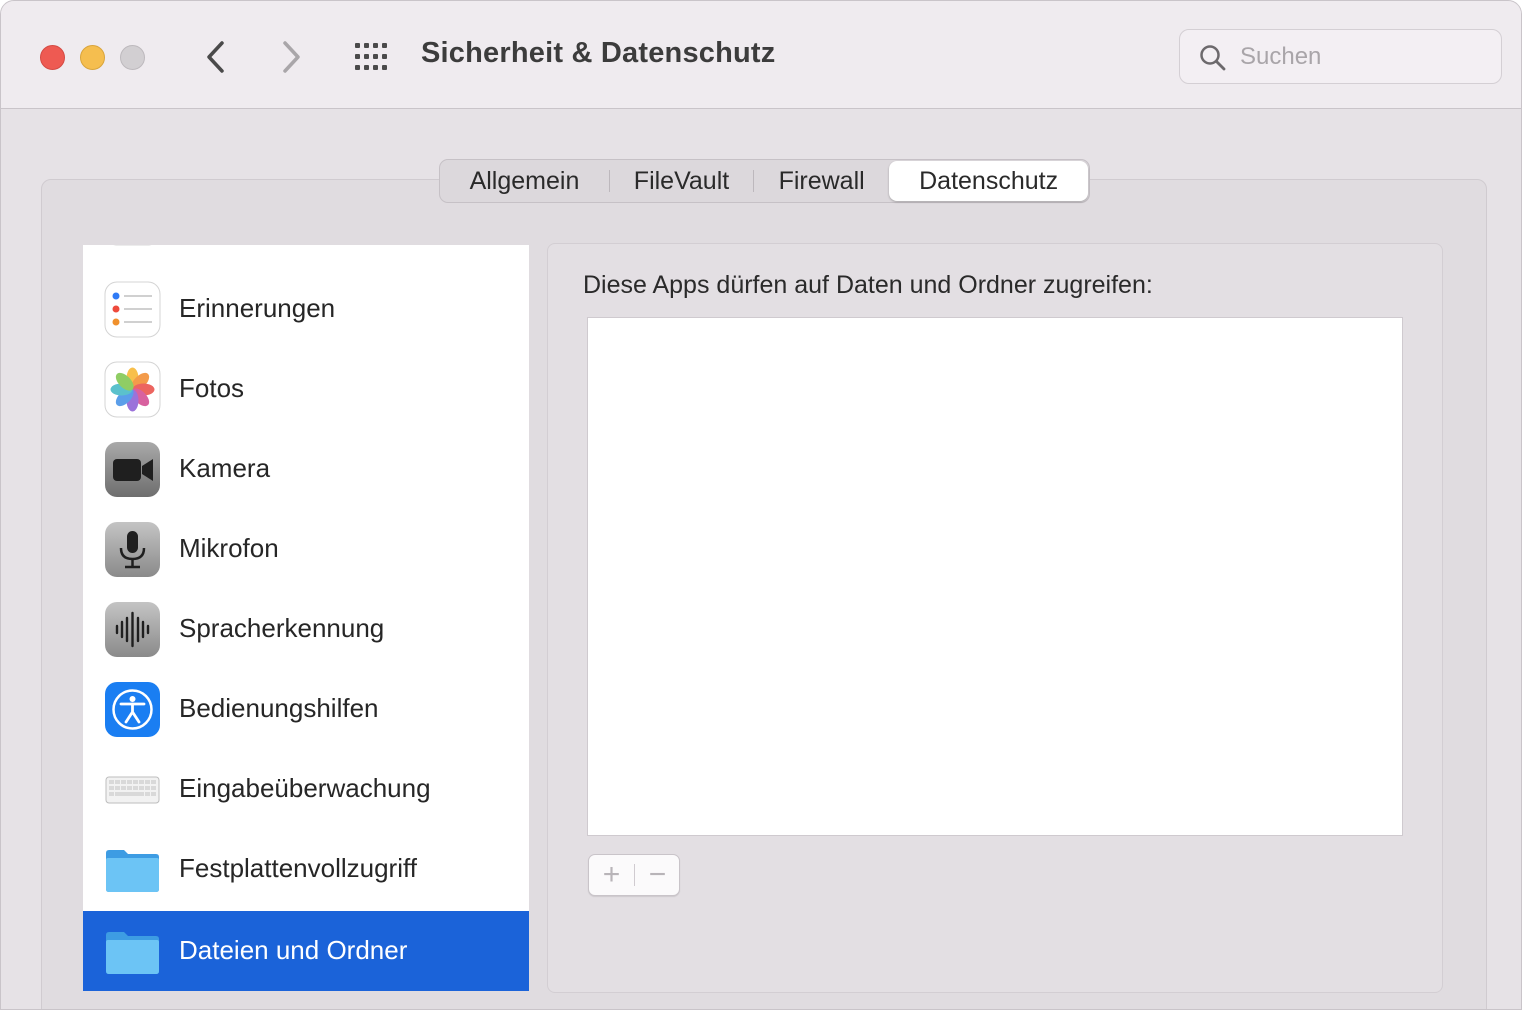 The image size is (1522, 1010). Describe the element at coordinates (306, 469) in the screenshot. I see `sidebar-item-kamera: Kamera` at that location.